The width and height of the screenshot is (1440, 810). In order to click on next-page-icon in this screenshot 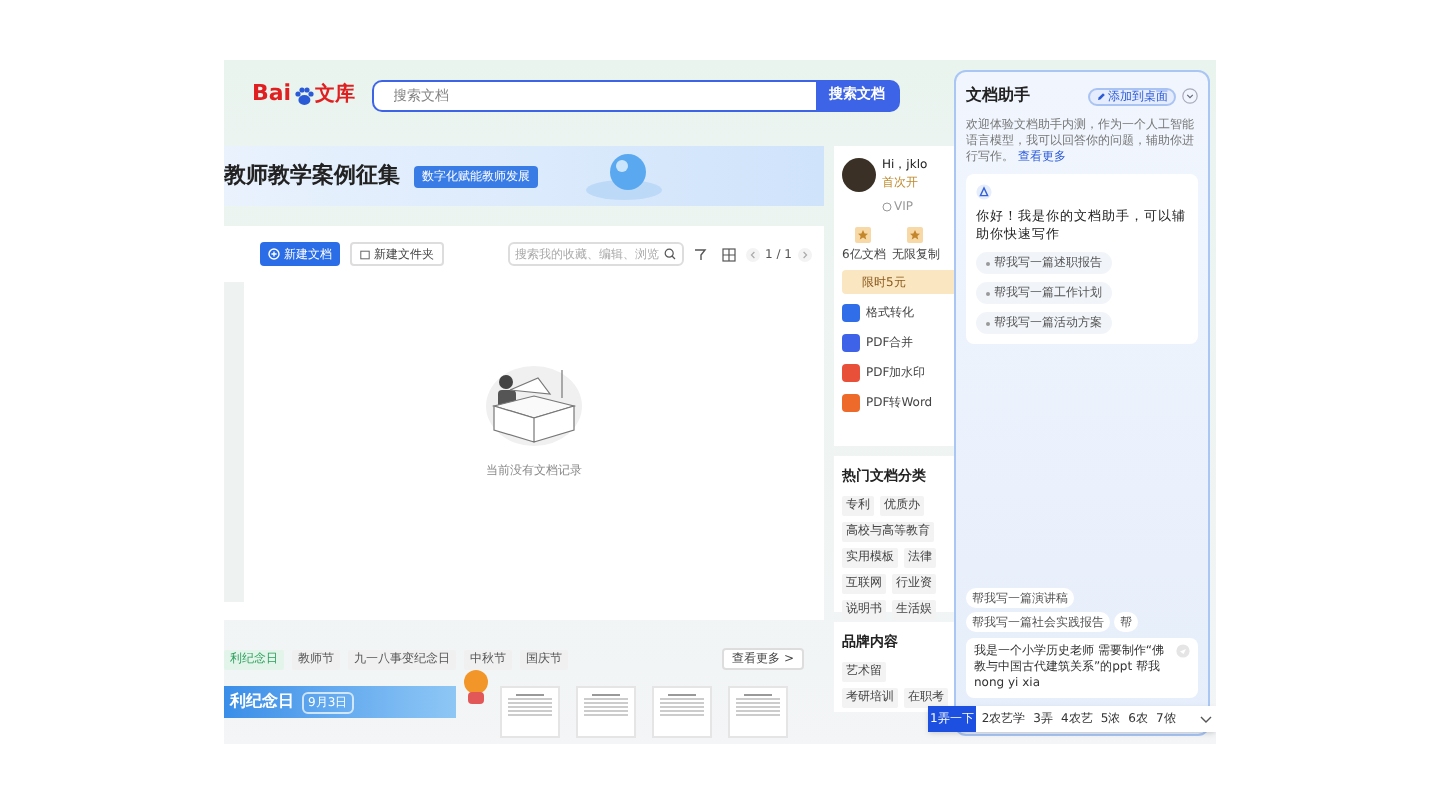, I will do `click(805, 254)`.